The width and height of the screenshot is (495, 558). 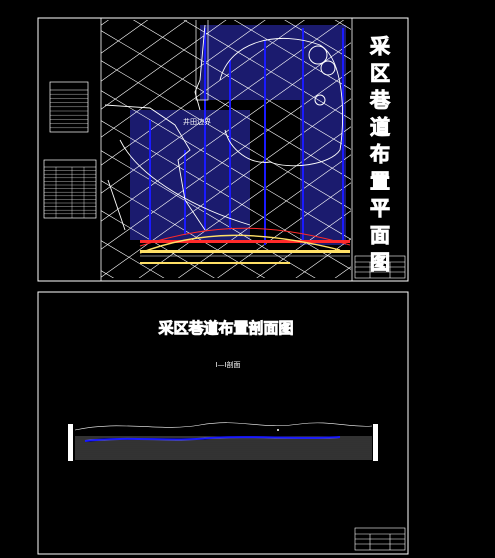 What do you see at coordinates (380, 181) in the screenshot?
I see `title-char: 置` at bounding box center [380, 181].